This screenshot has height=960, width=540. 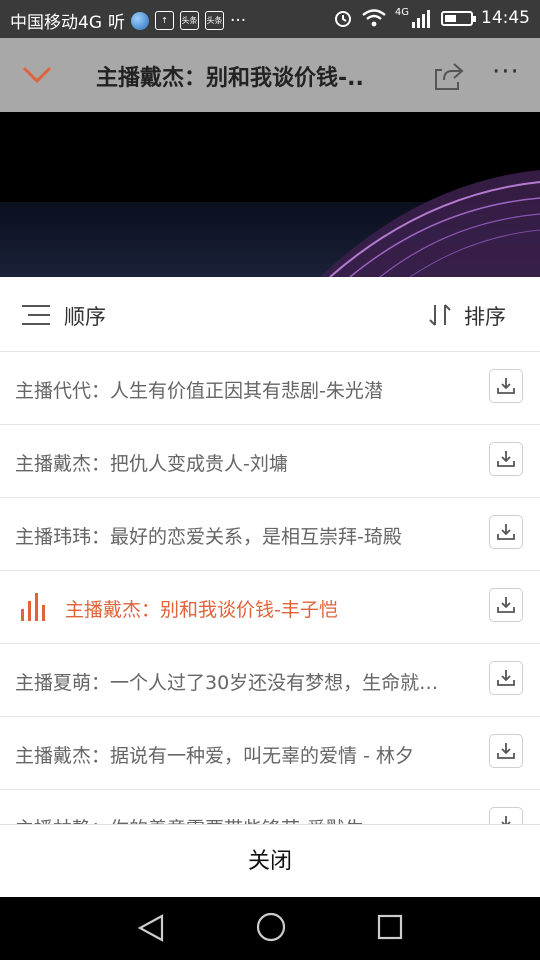 I want to click on order-list-icon, so click(x=36, y=315).